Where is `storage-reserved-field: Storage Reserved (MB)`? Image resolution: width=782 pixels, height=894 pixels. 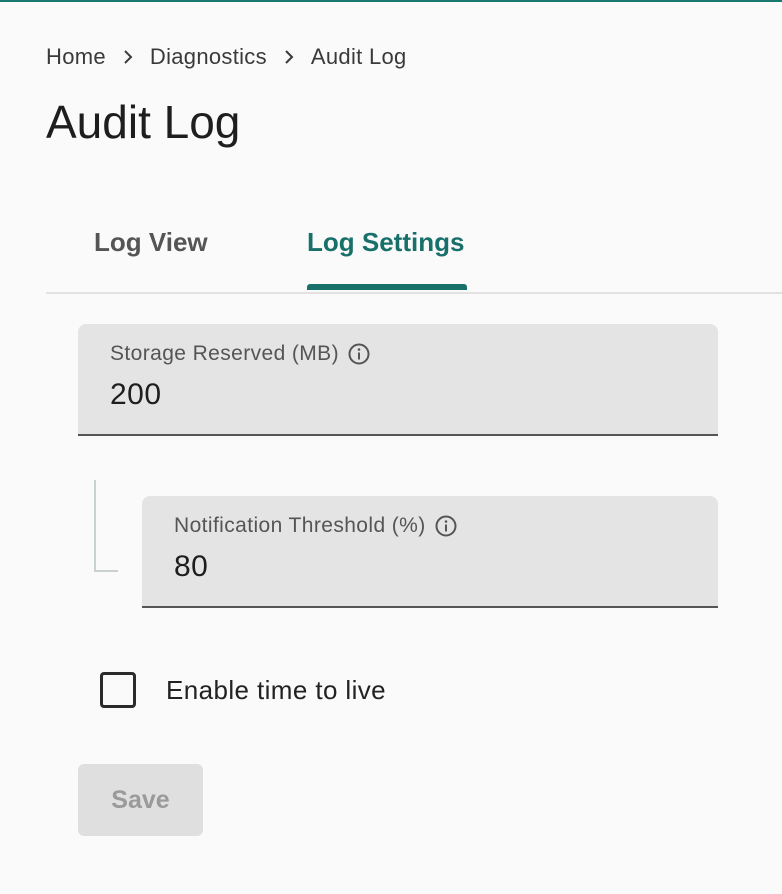 storage-reserved-field: Storage Reserved (MB) is located at coordinates (398, 380).